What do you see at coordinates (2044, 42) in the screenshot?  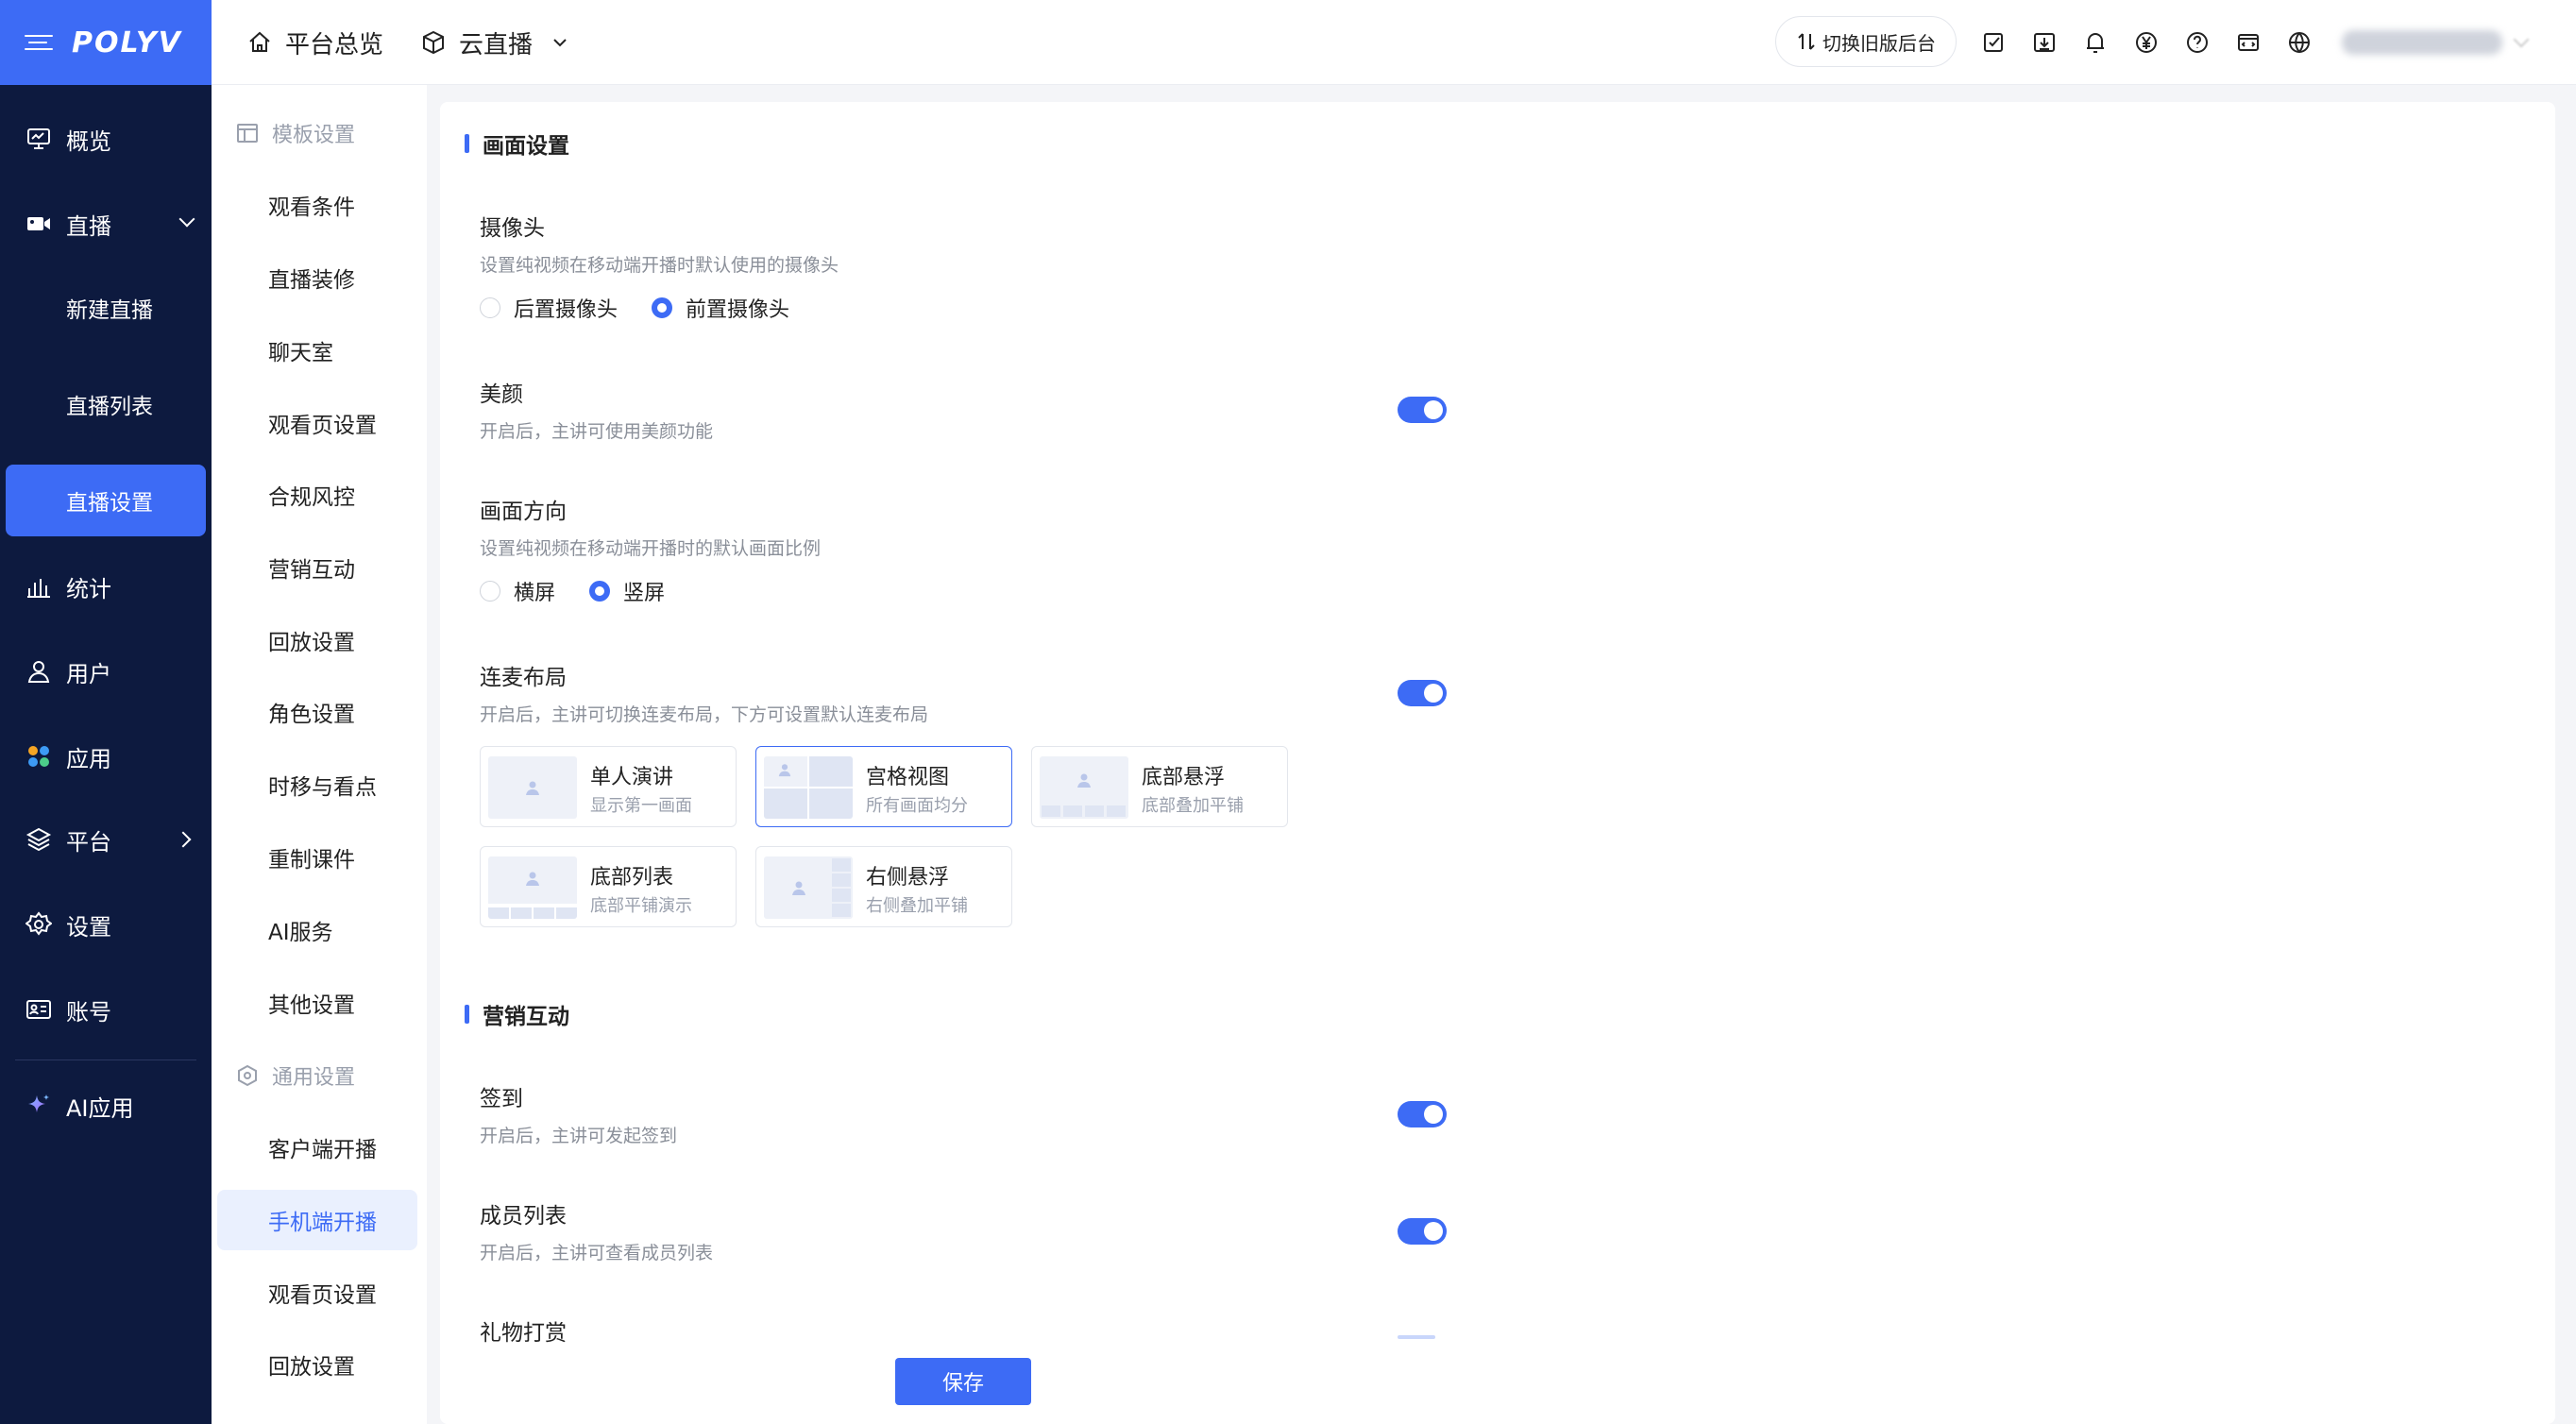 I see `download-icon` at bounding box center [2044, 42].